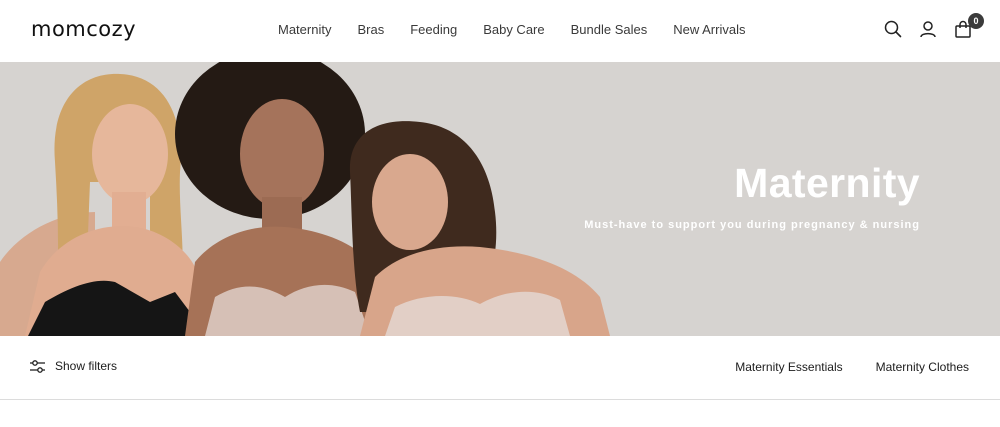 The width and height of the screenshot is (1000, 427). Describe the element at coordinates (609, 29) in the screenshot. I see `nav-item-bundle-sales: Bundle Sales` at that location.